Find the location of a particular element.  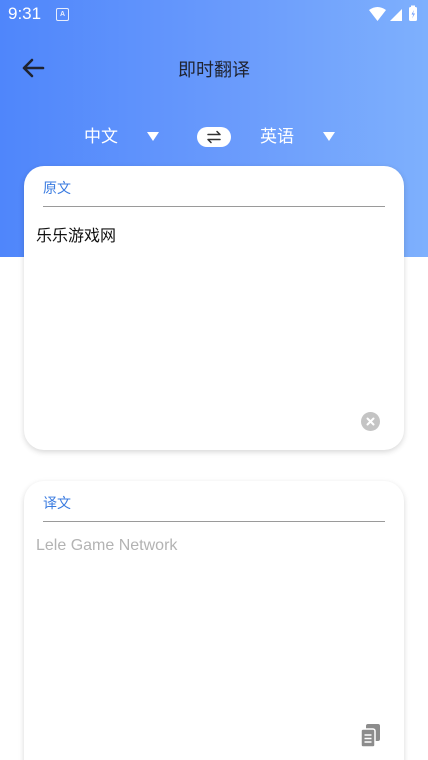

status-time: 9:31 is located at coordinates (25, 13).